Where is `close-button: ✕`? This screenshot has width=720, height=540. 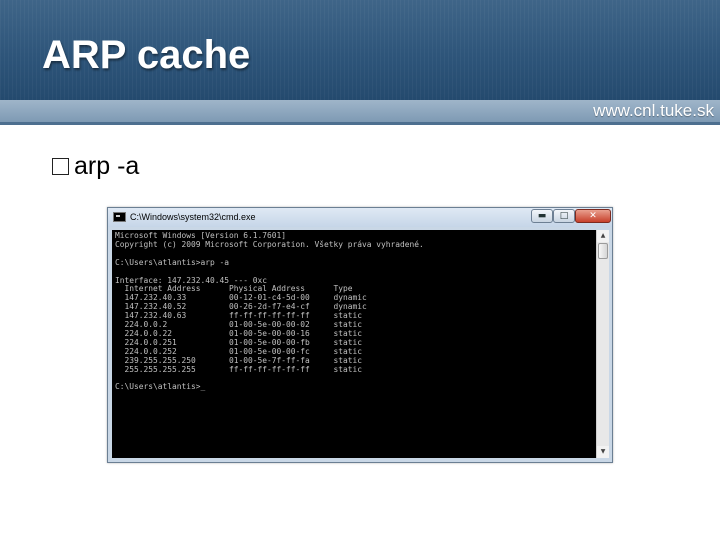
close-button: ✕ is located at coordinates (593, 216).